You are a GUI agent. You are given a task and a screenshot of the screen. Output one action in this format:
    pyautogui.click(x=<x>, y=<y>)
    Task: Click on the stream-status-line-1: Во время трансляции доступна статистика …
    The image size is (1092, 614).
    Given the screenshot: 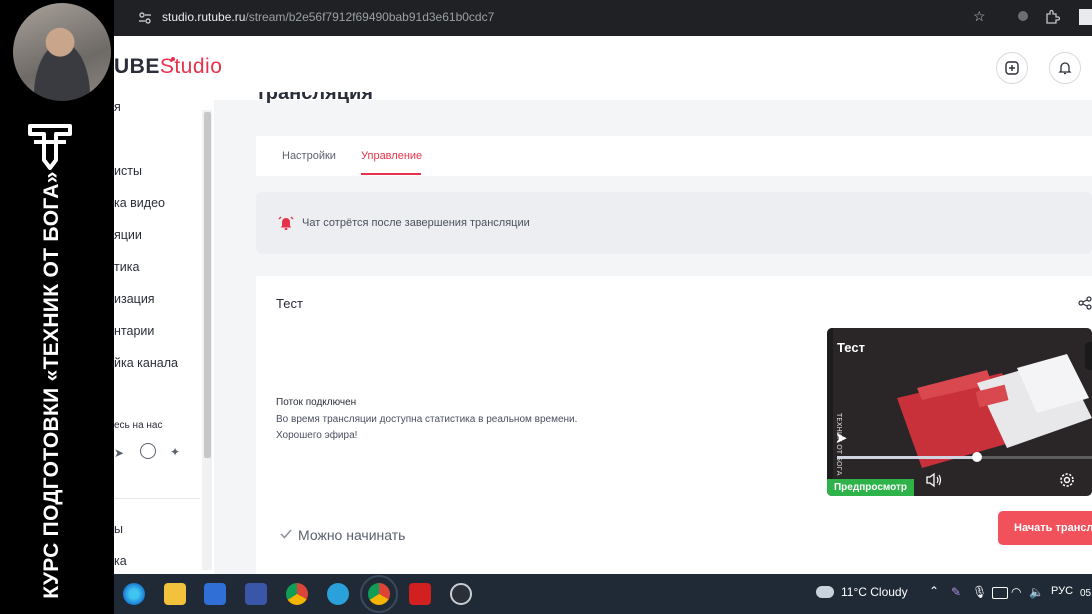 What is the action you would take?
    pyautogui.click(x=427, y=419)
    